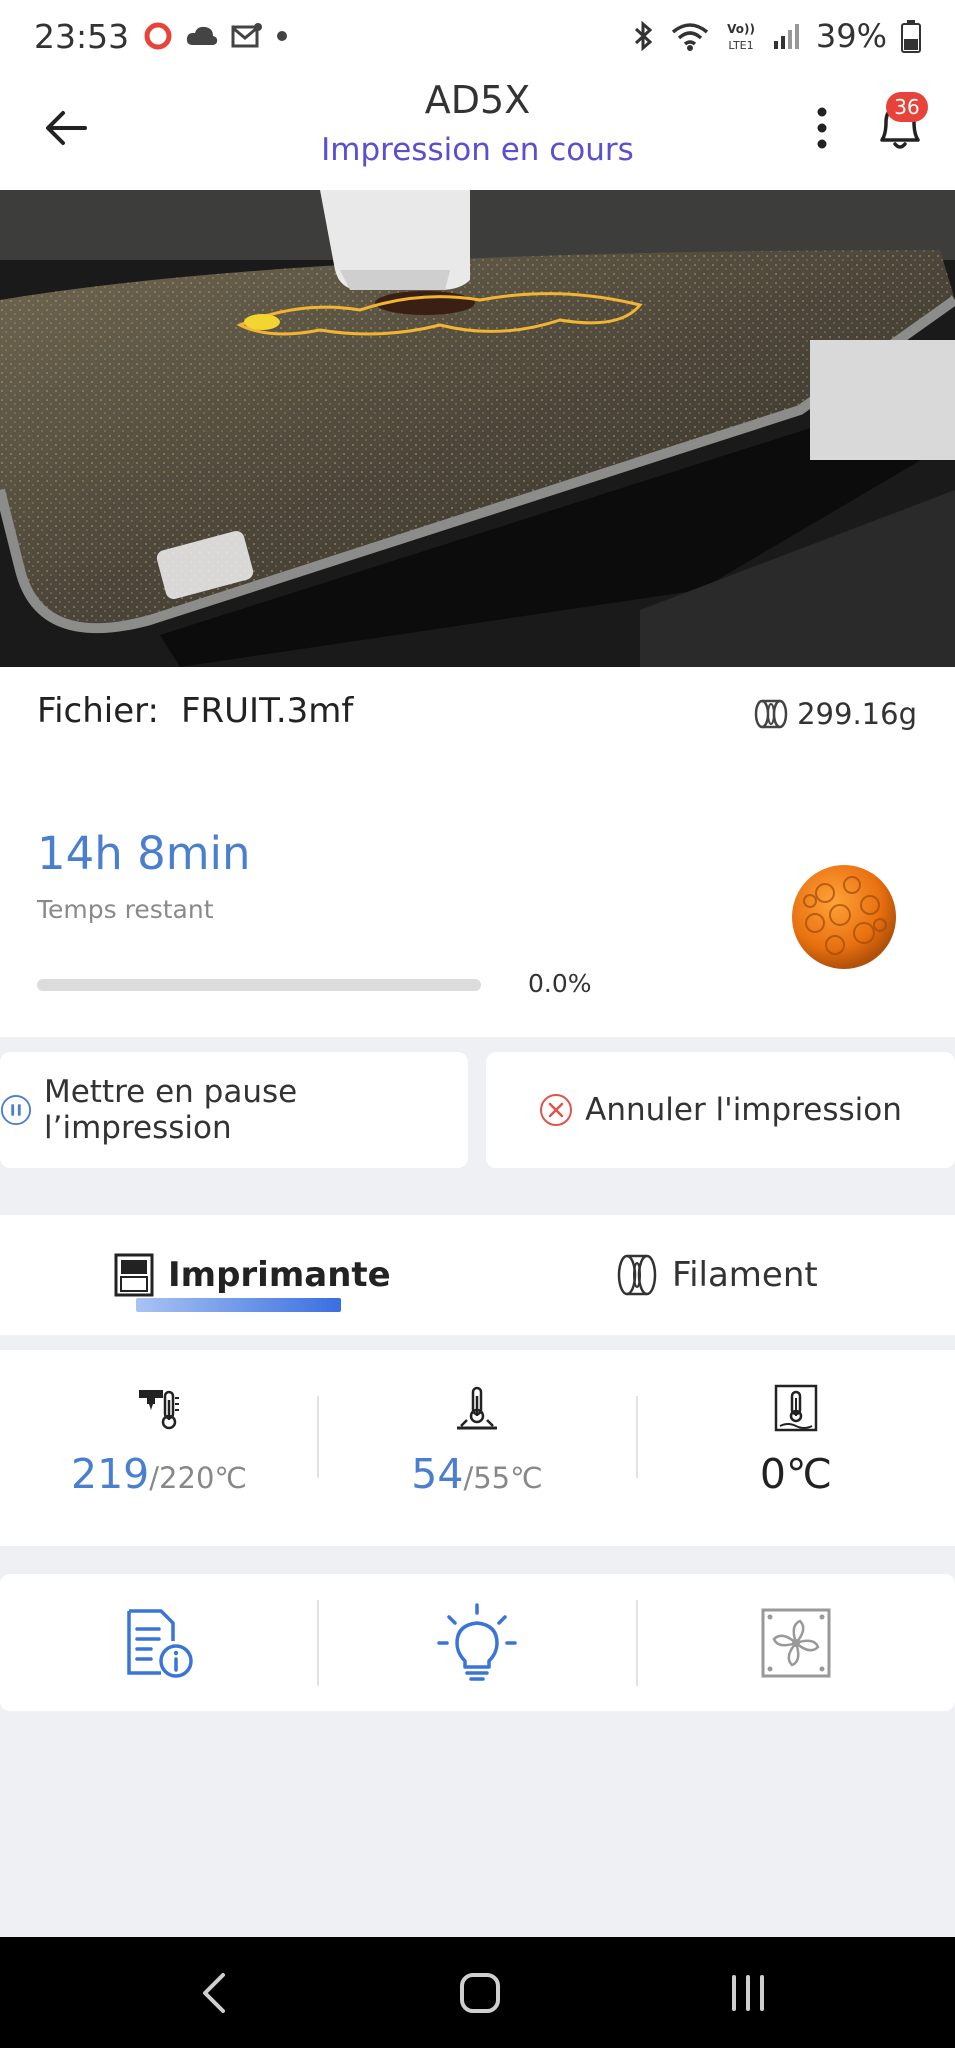 The height and width of the screenshot is (2048, 955). I want to click on tab-printer-label: Imprimante, so click(279, 1275).